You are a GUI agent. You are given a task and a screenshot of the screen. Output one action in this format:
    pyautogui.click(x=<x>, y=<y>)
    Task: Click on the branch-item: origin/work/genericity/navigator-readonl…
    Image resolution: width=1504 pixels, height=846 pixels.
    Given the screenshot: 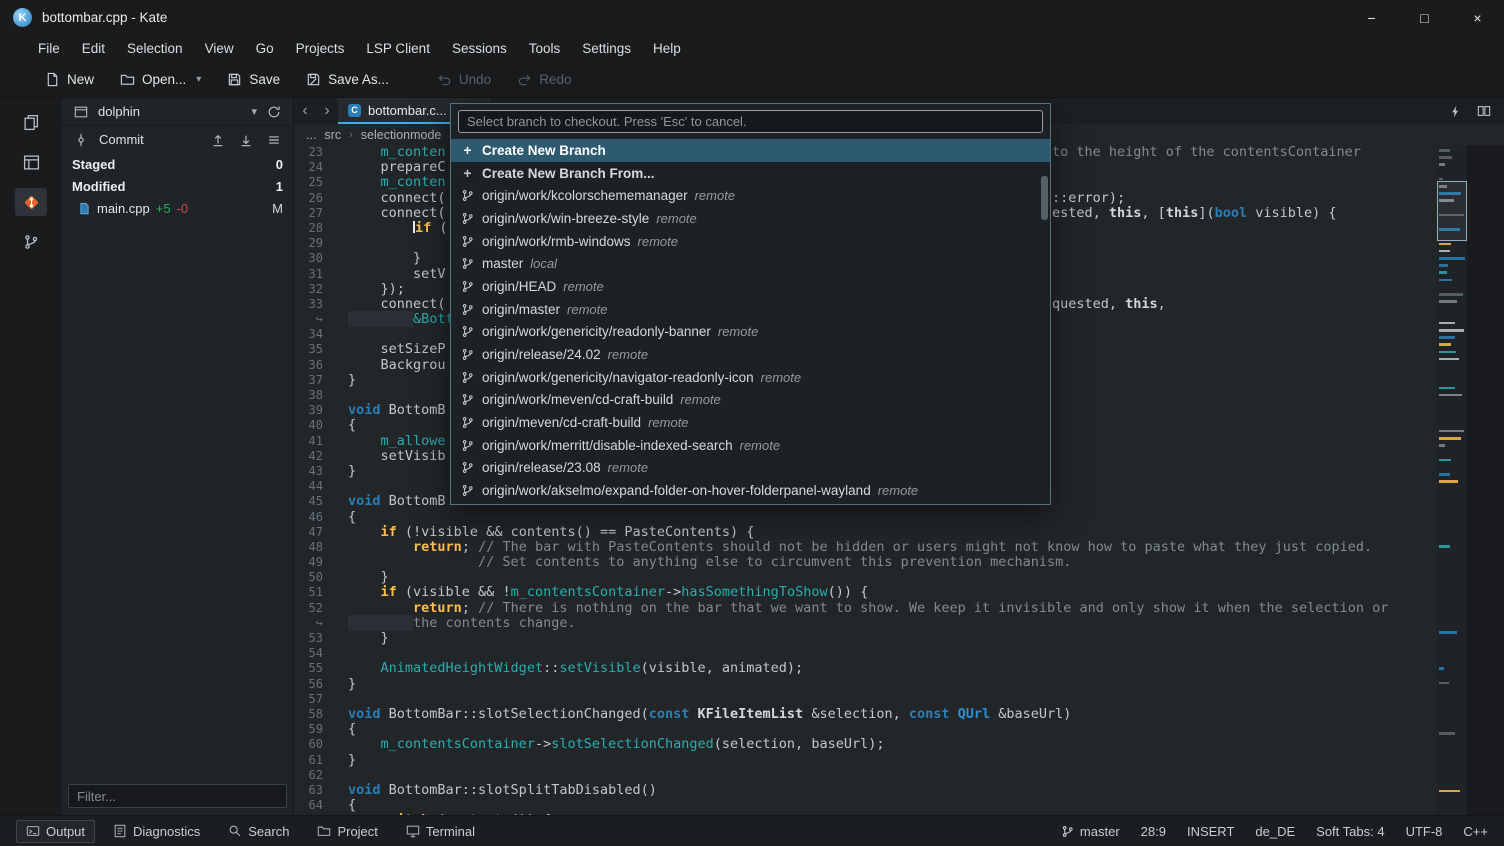 What is the action you would take?
    pyautogui.click(x=750, y=377)
    